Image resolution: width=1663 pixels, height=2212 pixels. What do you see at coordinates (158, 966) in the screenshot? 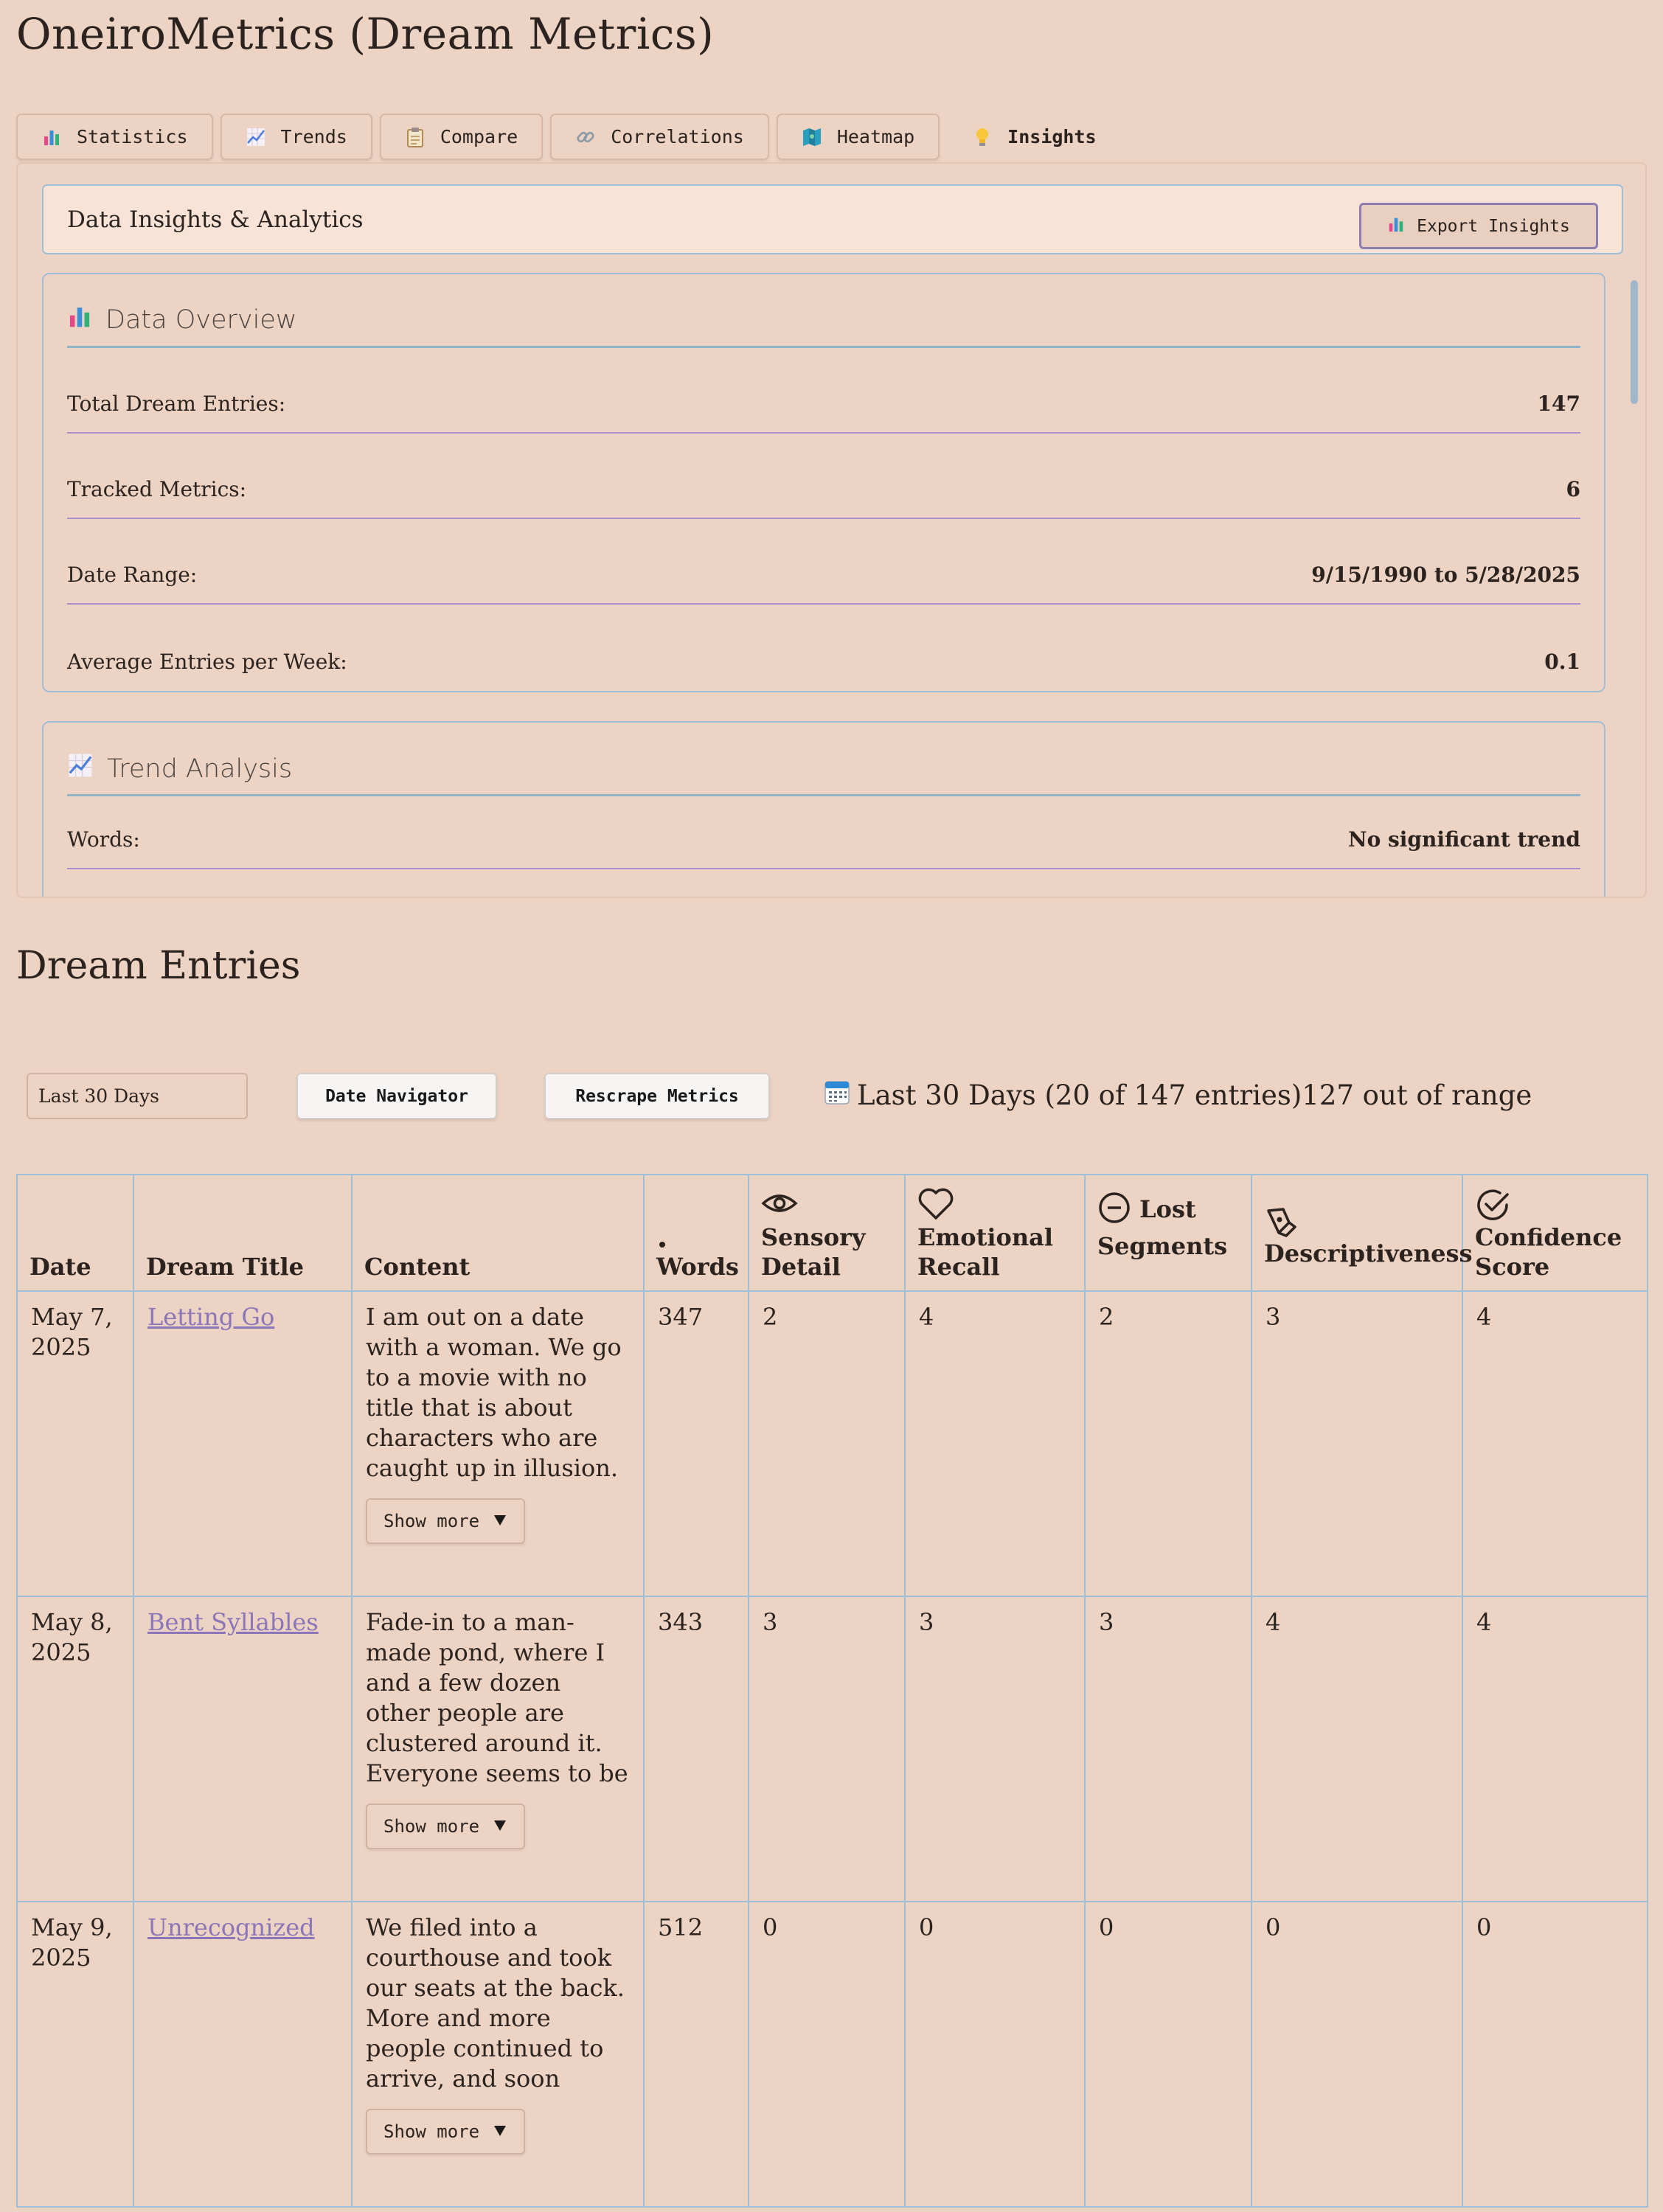
I see `dream-entries-title: Dream Entries` at bounding box center [158, 966].